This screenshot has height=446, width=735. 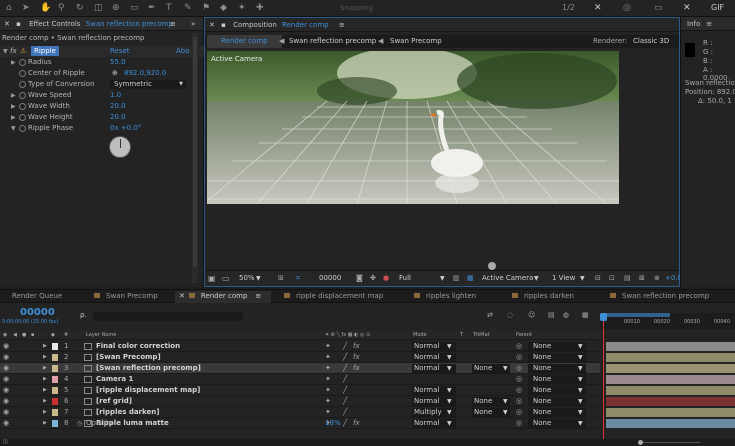 What do you see at coordinates (300, 423) in the screenshot?
I see `opacity-row: ◷ Opacity 18%` at bounding box center [300, 423].